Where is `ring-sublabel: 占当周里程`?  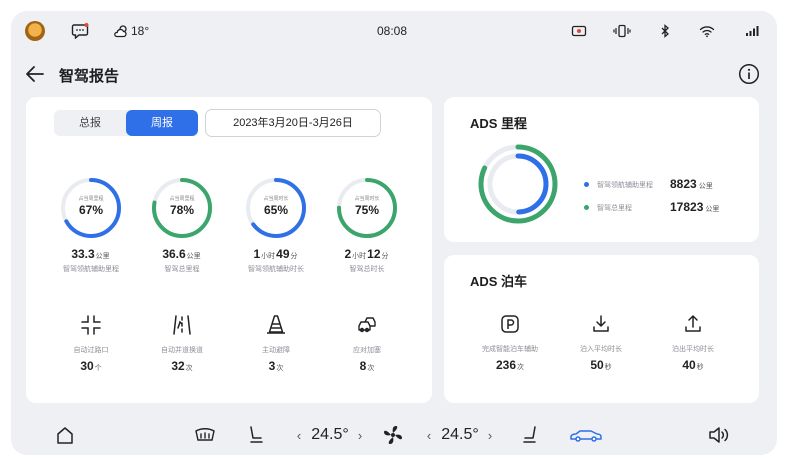 ring-sublabel: 占当周里程 is located at coordinates (91, 199).